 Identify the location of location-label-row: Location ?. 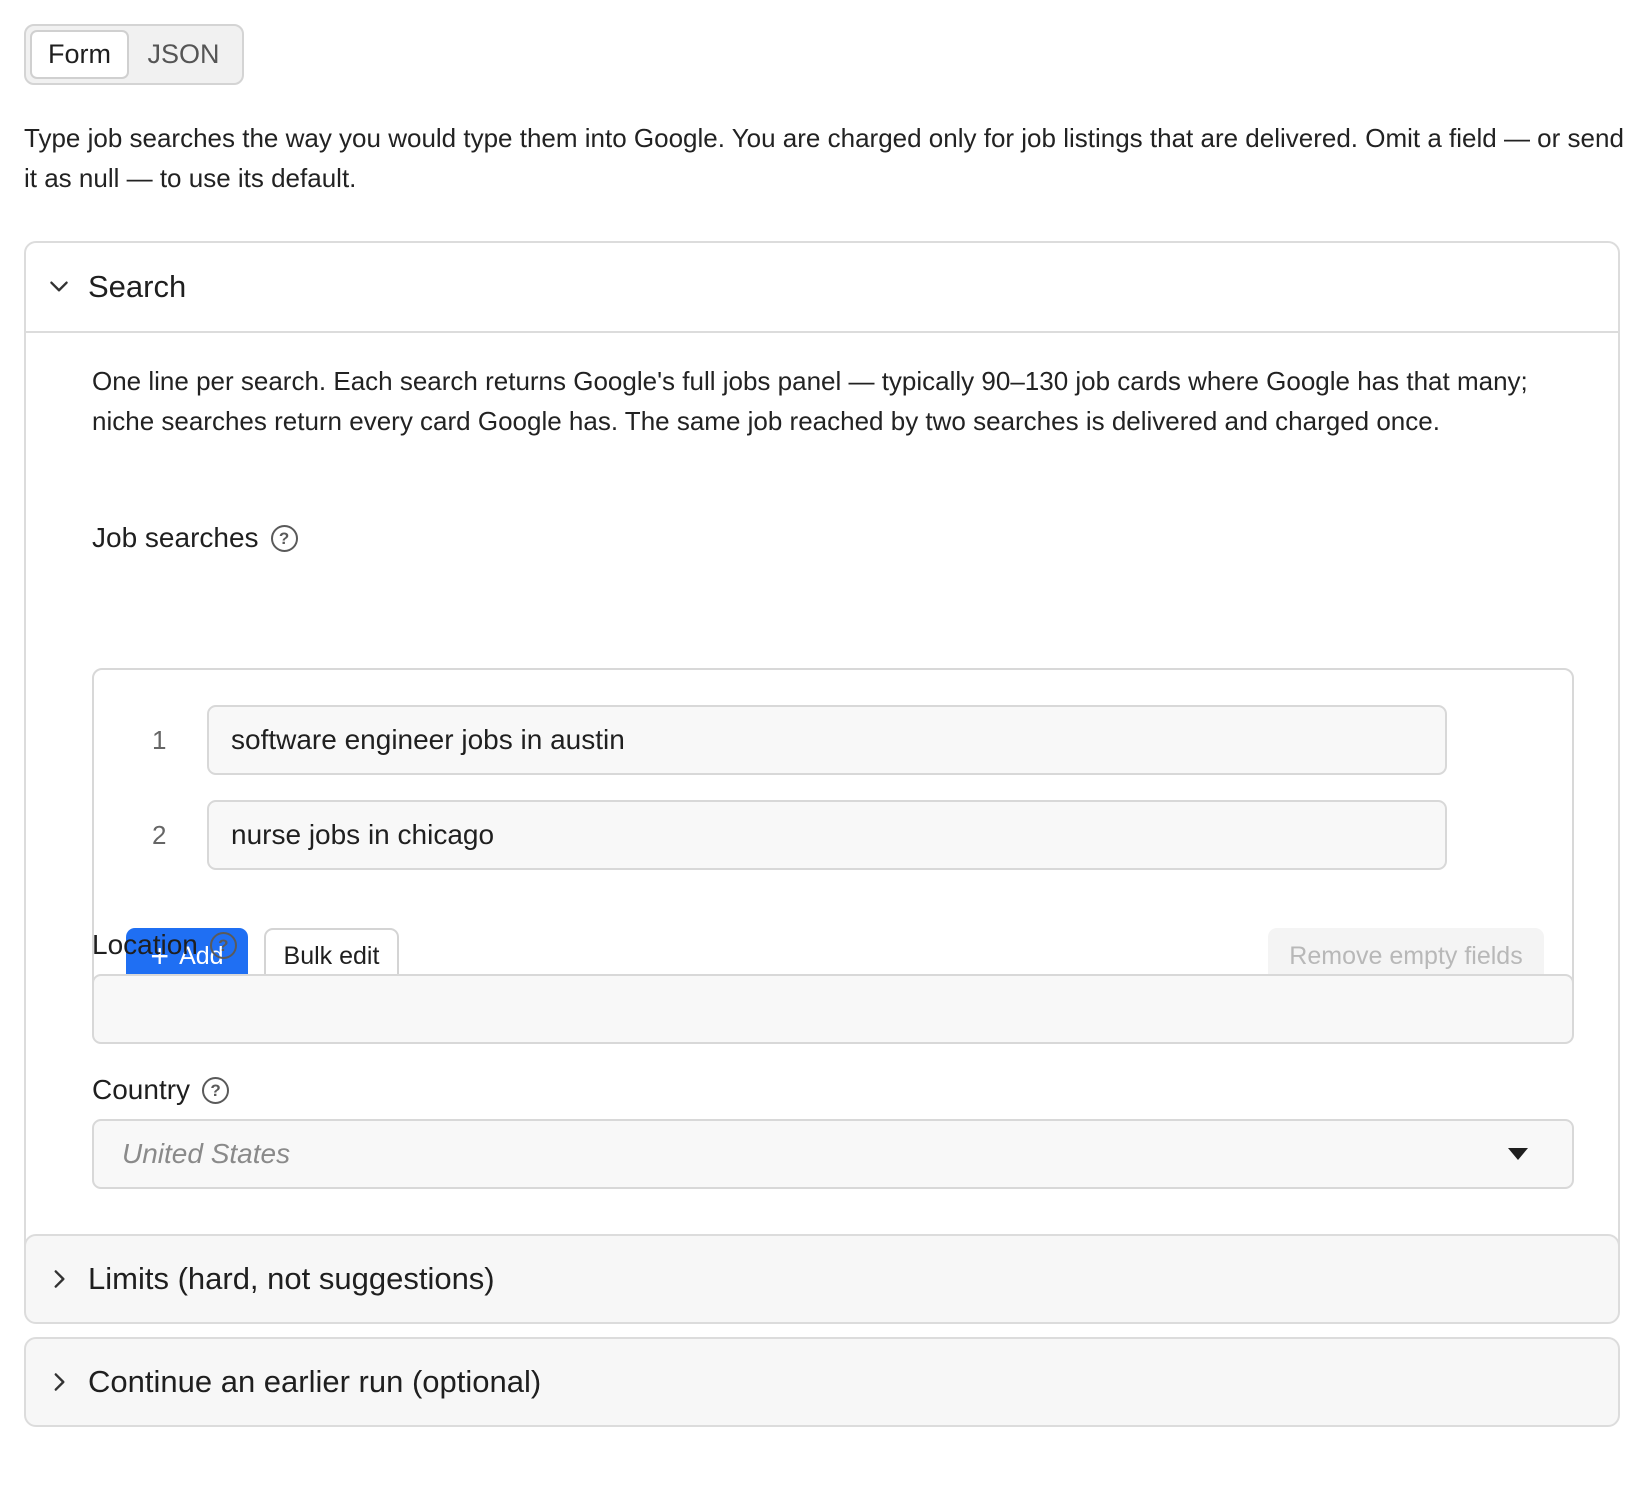
(164, 945).